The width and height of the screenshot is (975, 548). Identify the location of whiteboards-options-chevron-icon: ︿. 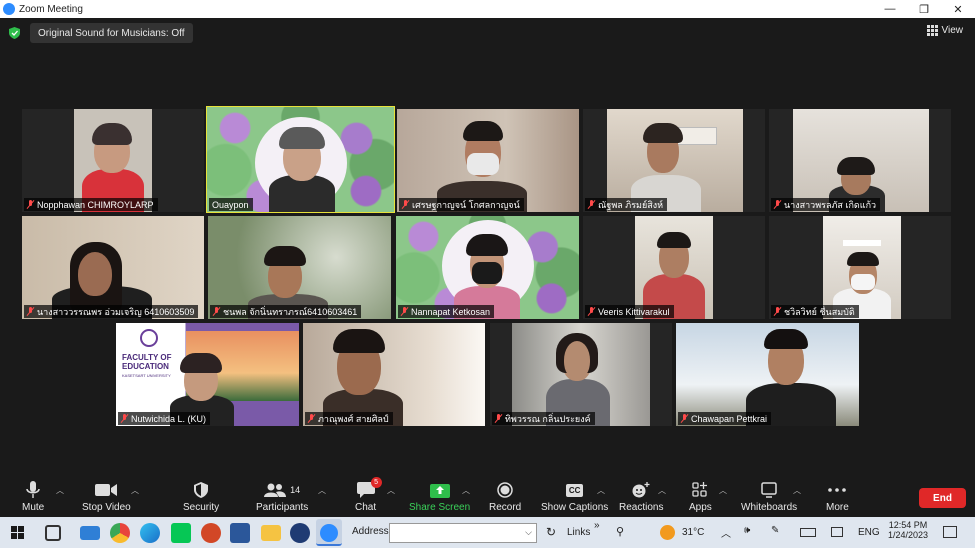
(797, 490).